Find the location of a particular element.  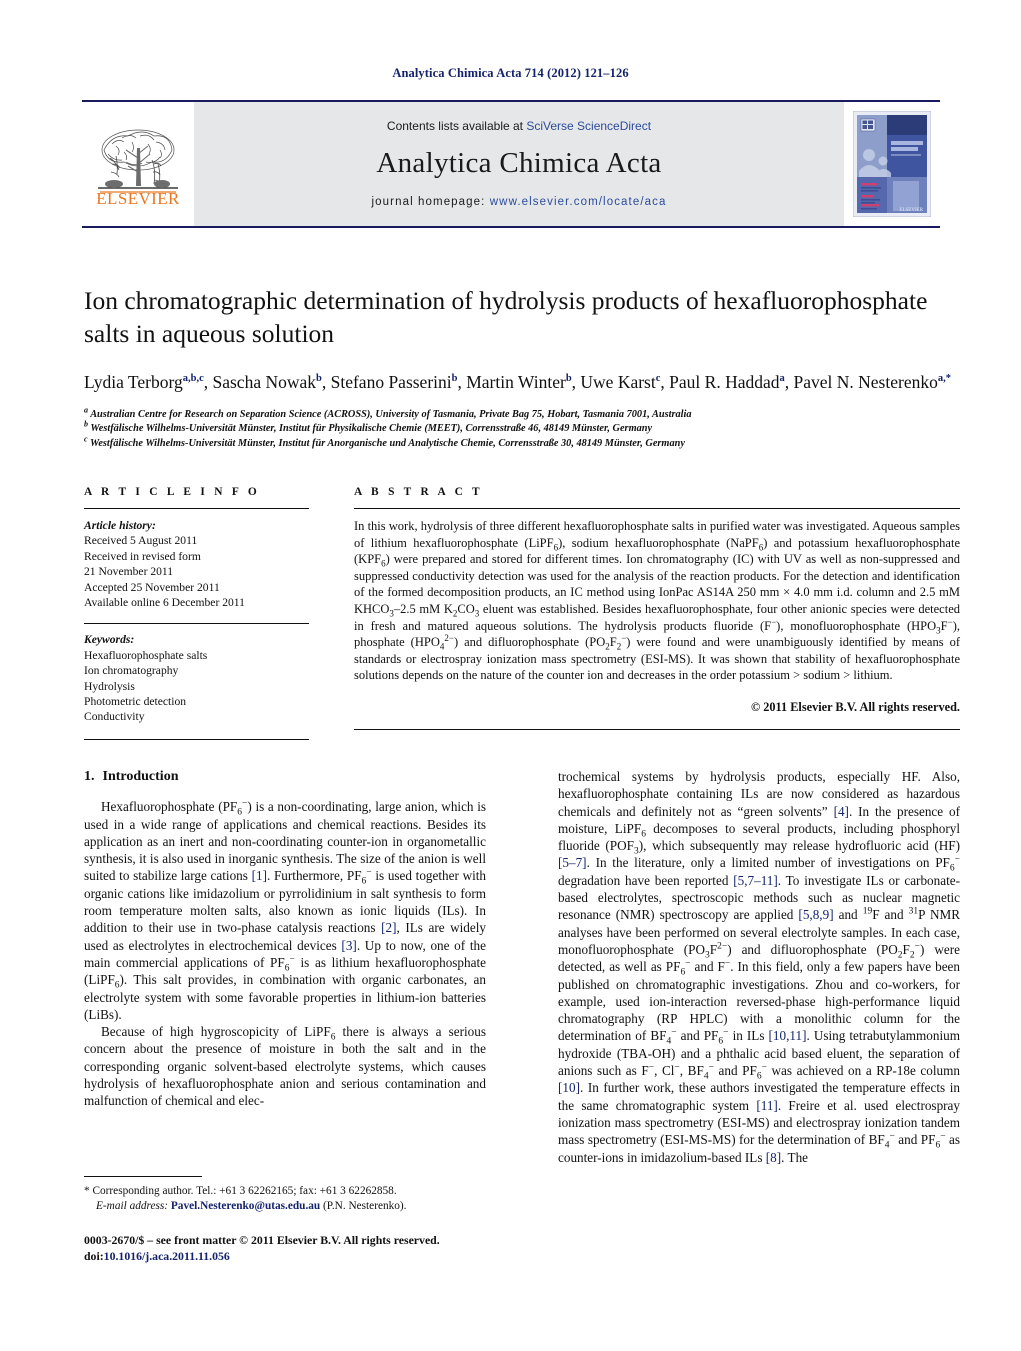

article-history-item: Available online 6 December 2011 is located at coordinates (164, 603).